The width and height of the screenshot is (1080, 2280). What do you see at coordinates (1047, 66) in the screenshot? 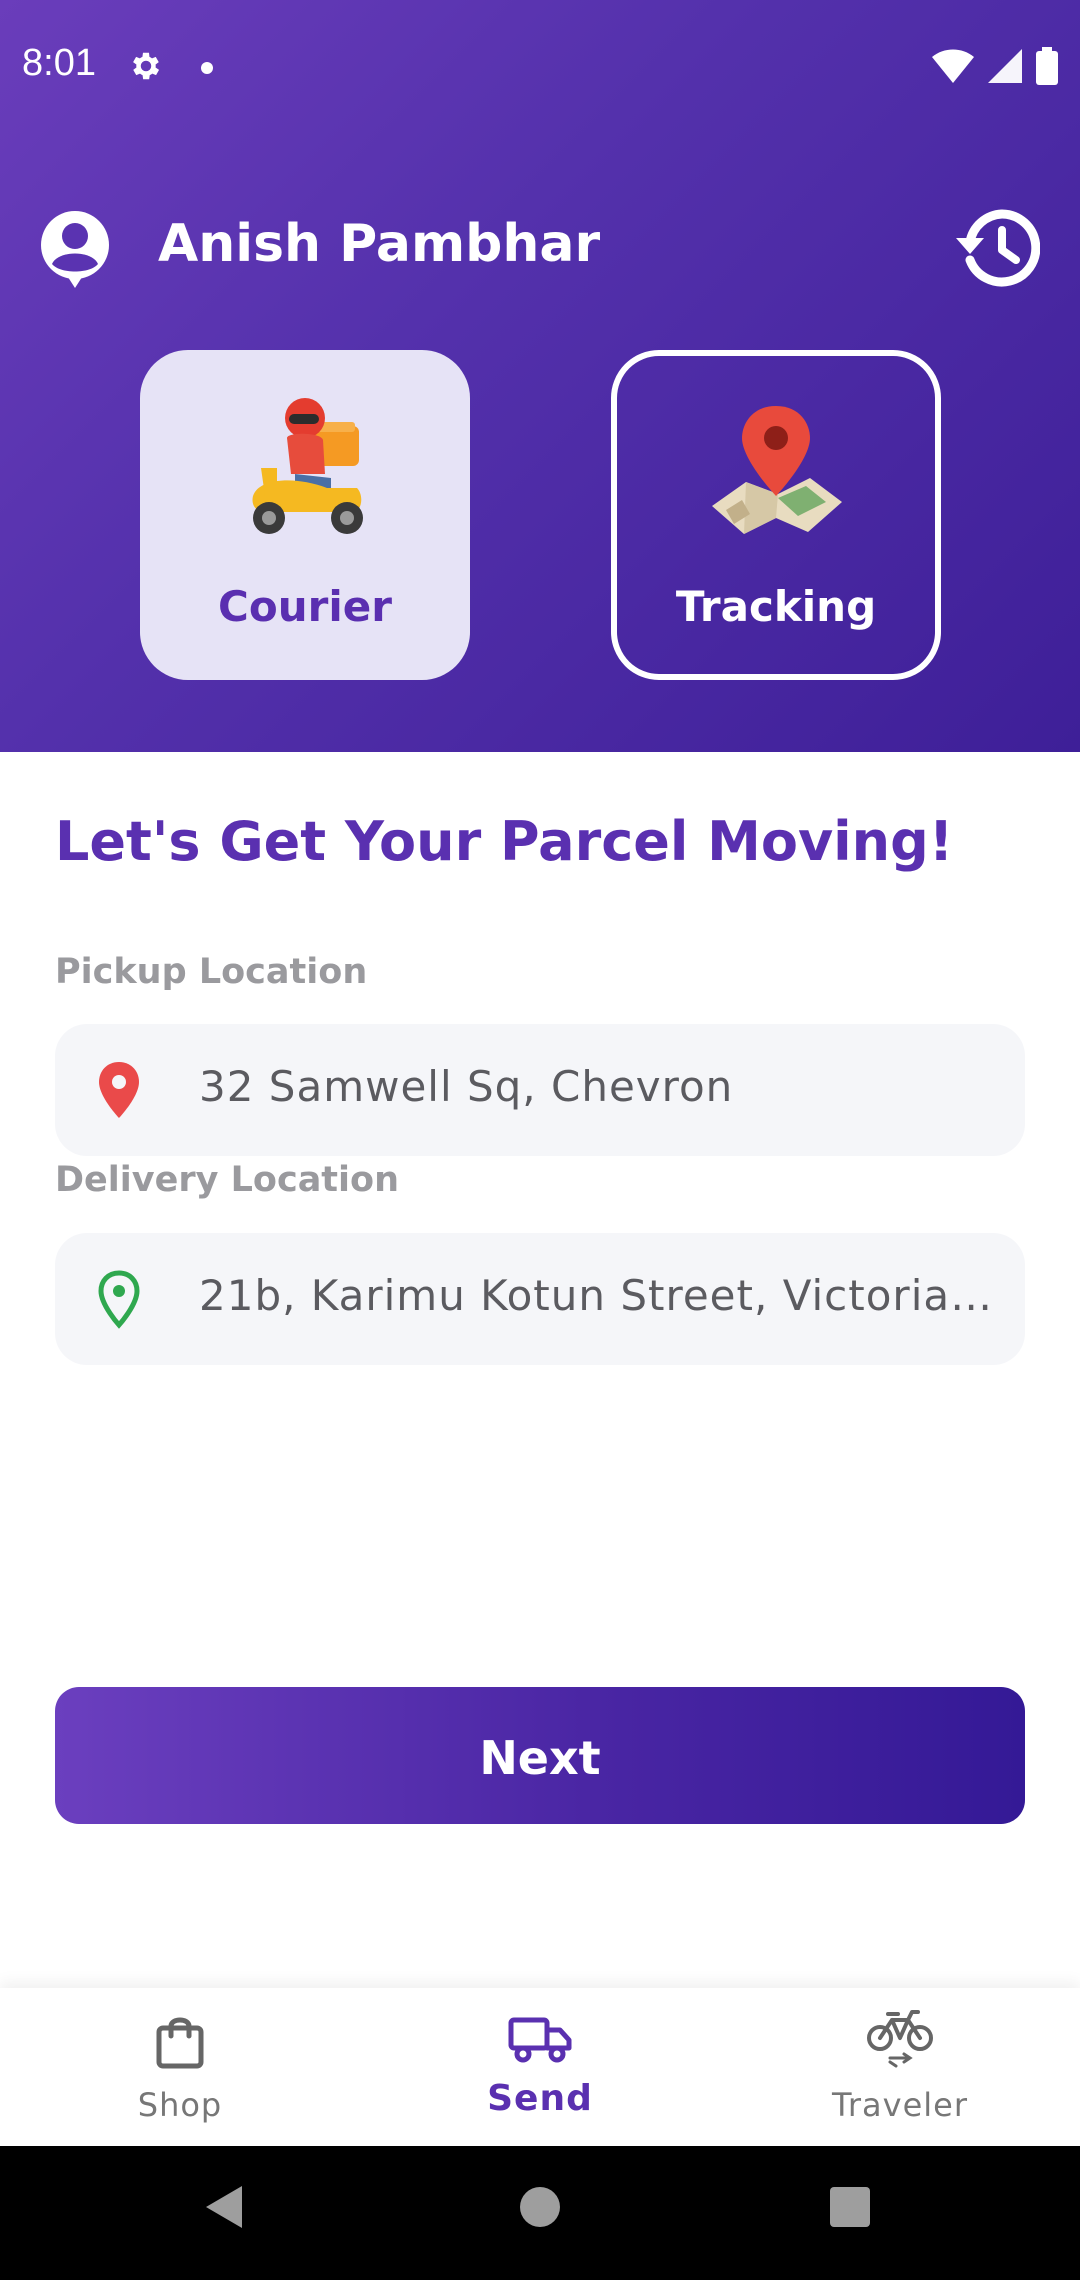
I see `battery-icon` at bounding box center [1047, 66].